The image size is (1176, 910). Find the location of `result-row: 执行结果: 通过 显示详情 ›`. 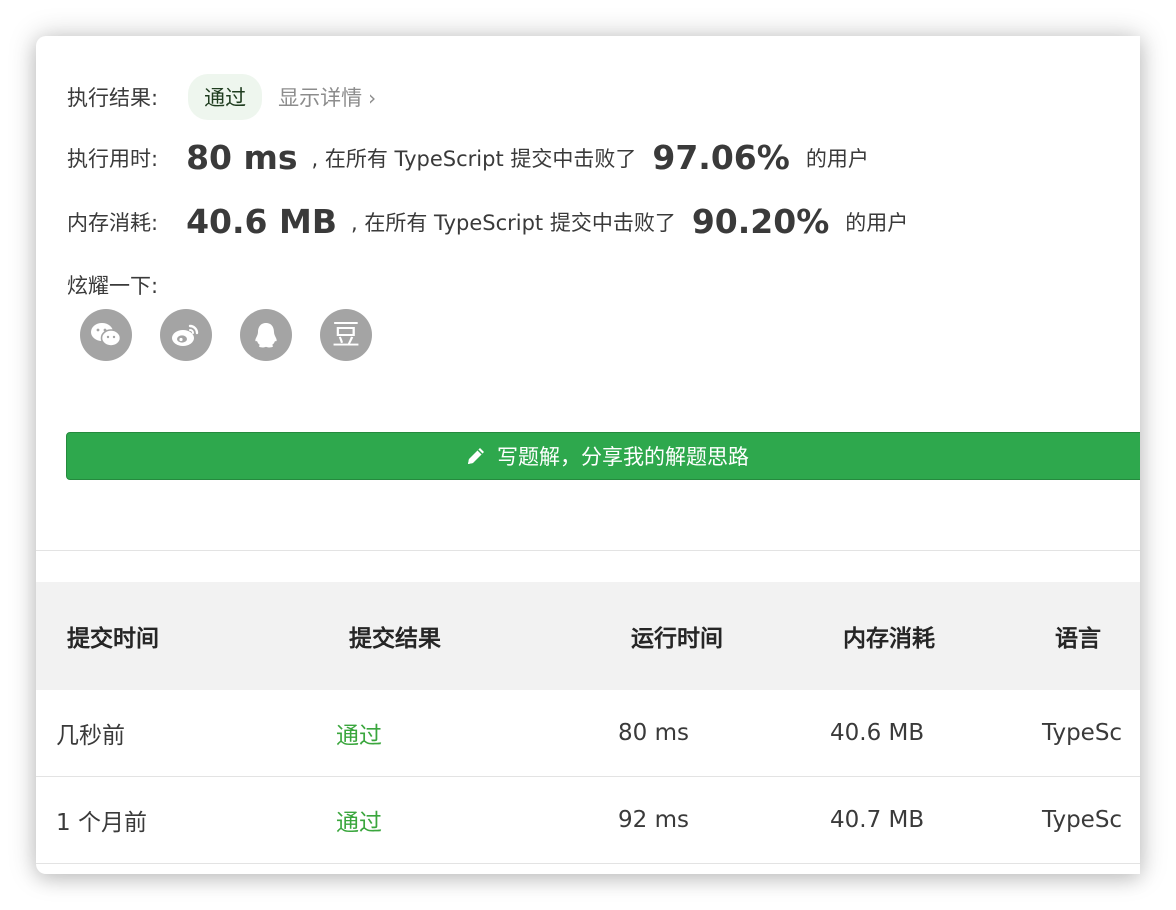

result-row: 执行结果: 通过 显示详情 › is located at coordinates (221, 97).